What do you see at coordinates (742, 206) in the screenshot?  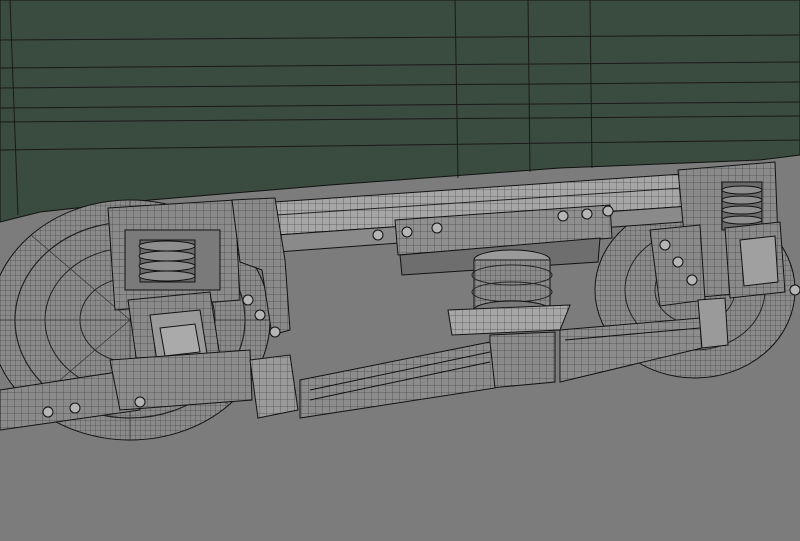 I see `coil-spring-right` at bounding box center [742, 206].